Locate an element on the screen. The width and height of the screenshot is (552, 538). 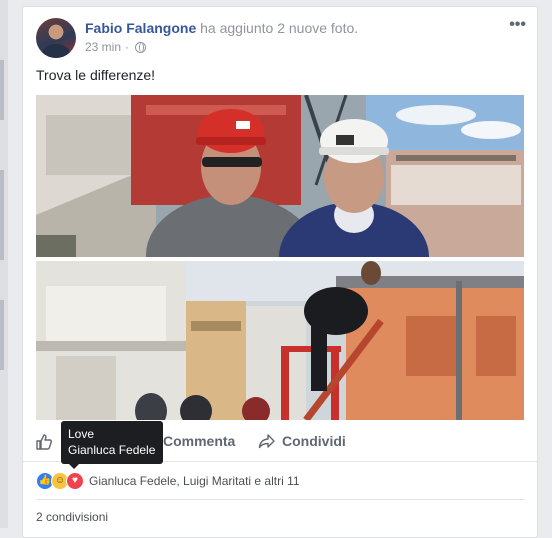
comment-label: Commenta is located at coordinates (199, 441).